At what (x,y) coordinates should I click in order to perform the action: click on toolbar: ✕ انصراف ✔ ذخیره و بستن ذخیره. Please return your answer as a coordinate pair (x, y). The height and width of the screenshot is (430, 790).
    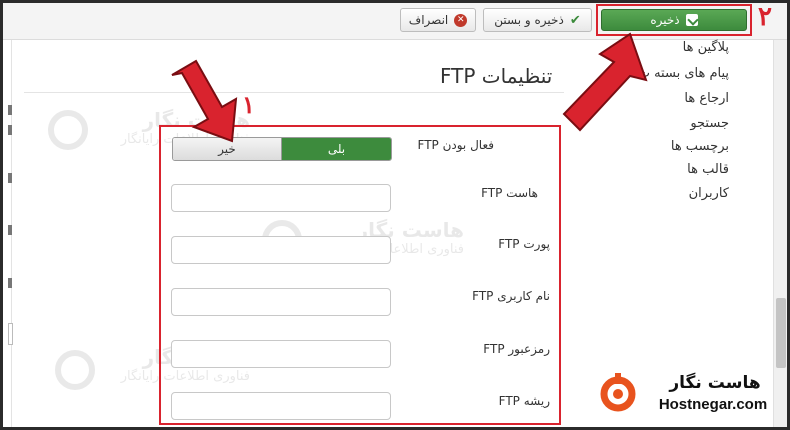
    Looking at the image, I should click on (395, 20).